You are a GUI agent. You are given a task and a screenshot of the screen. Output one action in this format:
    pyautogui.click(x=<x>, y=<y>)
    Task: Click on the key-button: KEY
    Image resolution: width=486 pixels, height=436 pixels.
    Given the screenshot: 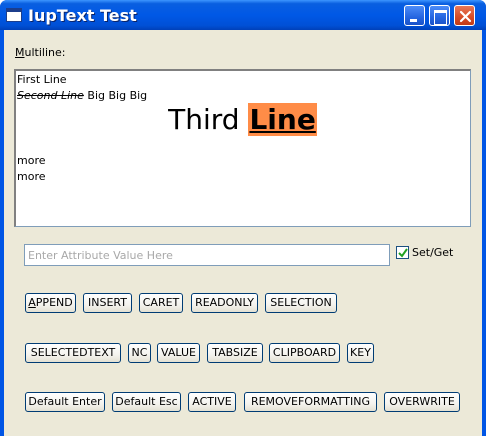 What is the action you would take?
    pyautogui.click(x=360, y=353)
    